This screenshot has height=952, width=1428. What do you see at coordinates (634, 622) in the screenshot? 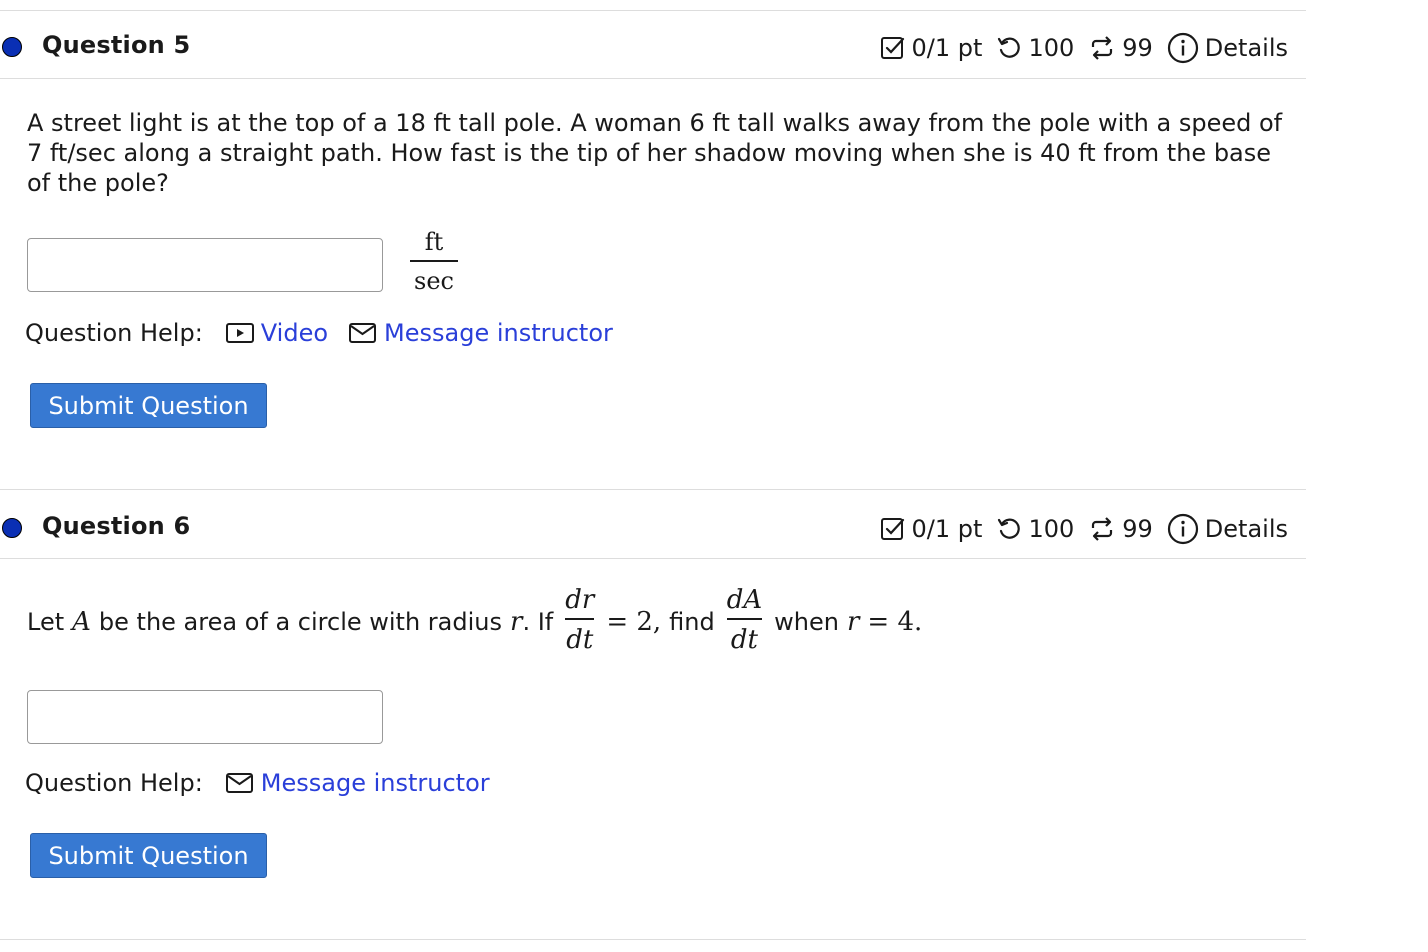
I see `q6-eq-part: = 2,` at bounding box center [634, 622].